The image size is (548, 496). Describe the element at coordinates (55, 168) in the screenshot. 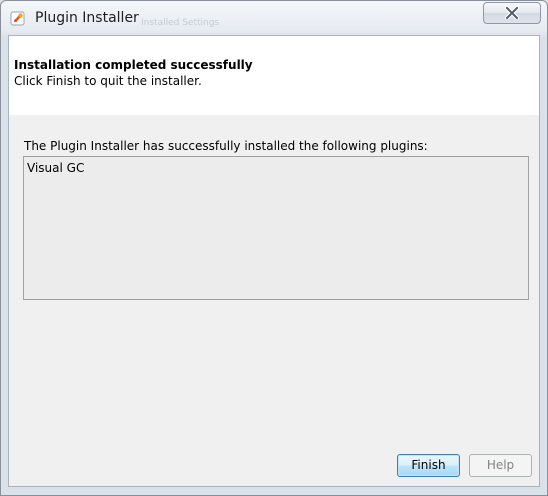

I see `list-item: Visual GC` at that location.